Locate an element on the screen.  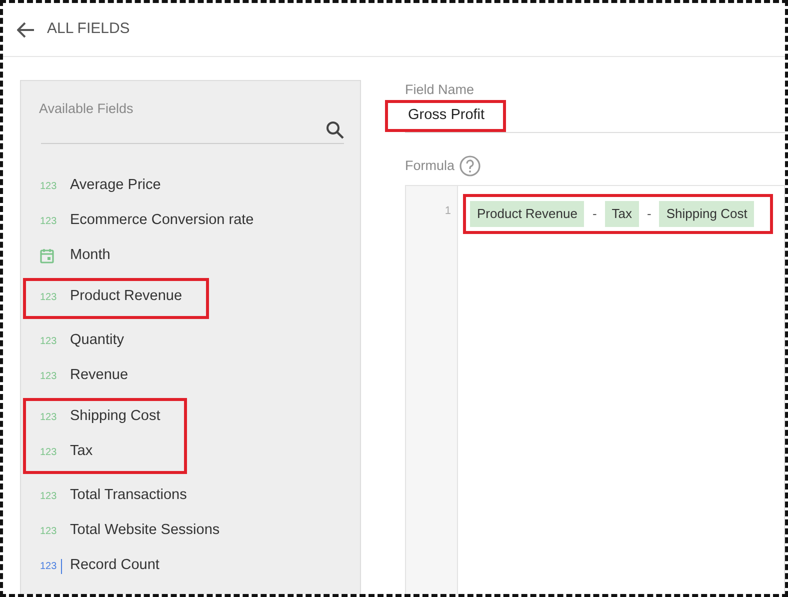
field-name-input: Gross Profit is located at coordinates (445, 116).